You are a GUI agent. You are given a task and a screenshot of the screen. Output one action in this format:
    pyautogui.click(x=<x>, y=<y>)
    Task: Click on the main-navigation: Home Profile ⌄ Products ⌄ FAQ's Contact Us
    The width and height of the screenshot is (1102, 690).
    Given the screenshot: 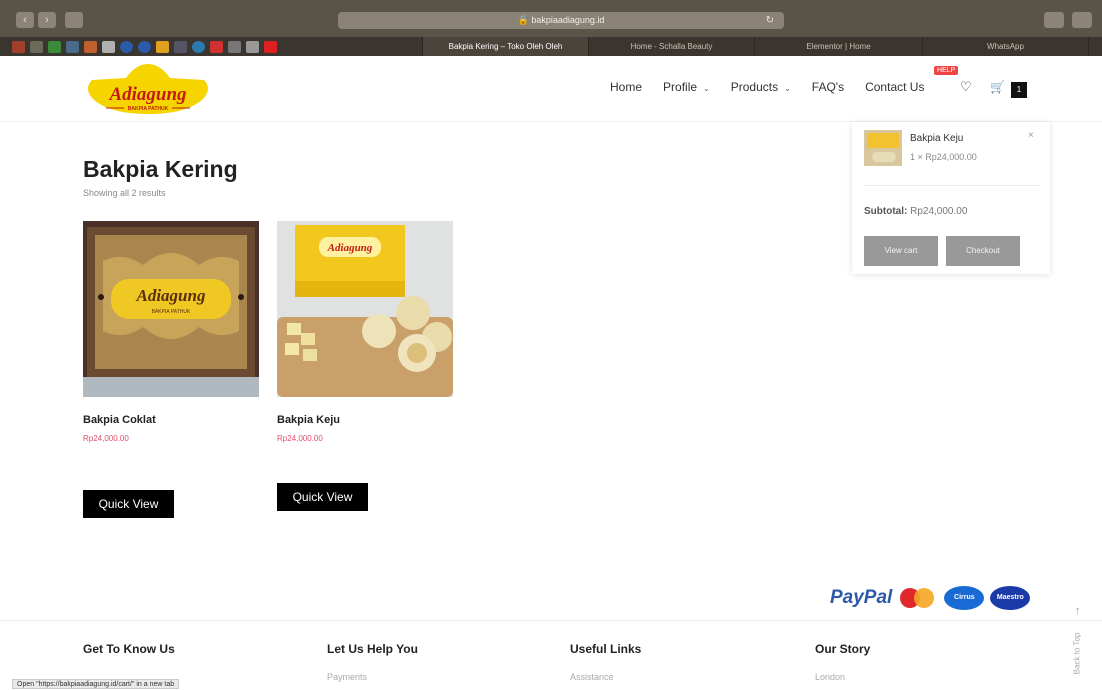 What is the action you would take?
    pyautogui.click(x=777, y=87)
    